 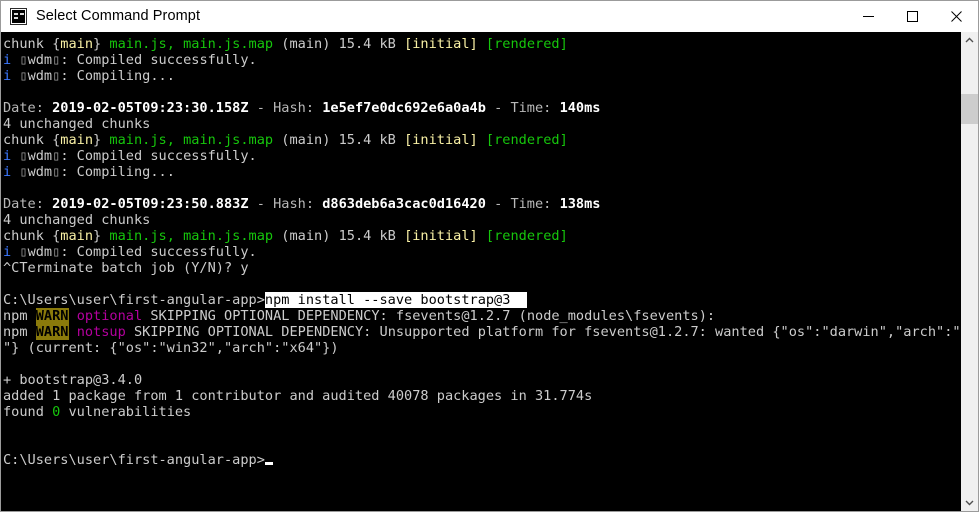 I want to click on text-cursor, so click(x=268, y=463).